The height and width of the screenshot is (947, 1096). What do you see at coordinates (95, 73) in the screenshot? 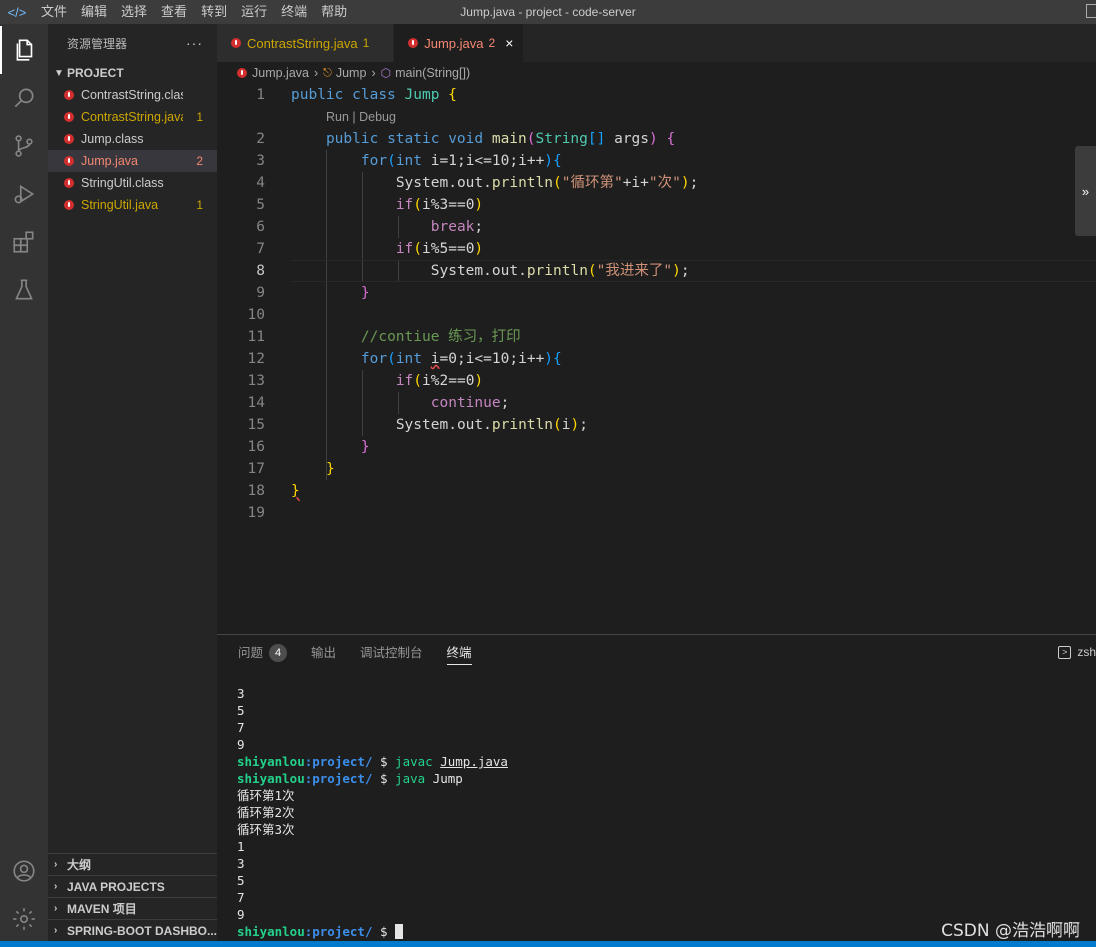
I see `project-section-title: PROJECT` at bounding box center [95, 73].